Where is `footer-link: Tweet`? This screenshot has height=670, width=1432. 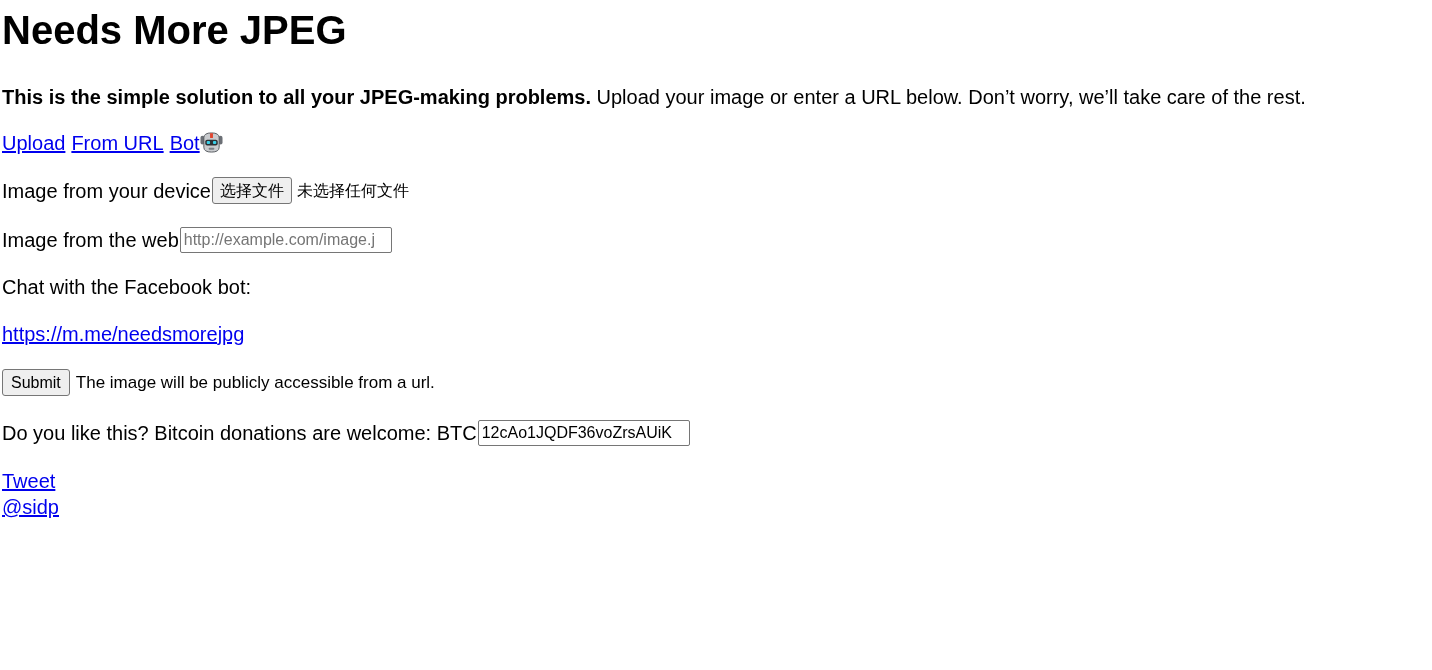 footer-link: Tweet is located at coordinates (29, 481).